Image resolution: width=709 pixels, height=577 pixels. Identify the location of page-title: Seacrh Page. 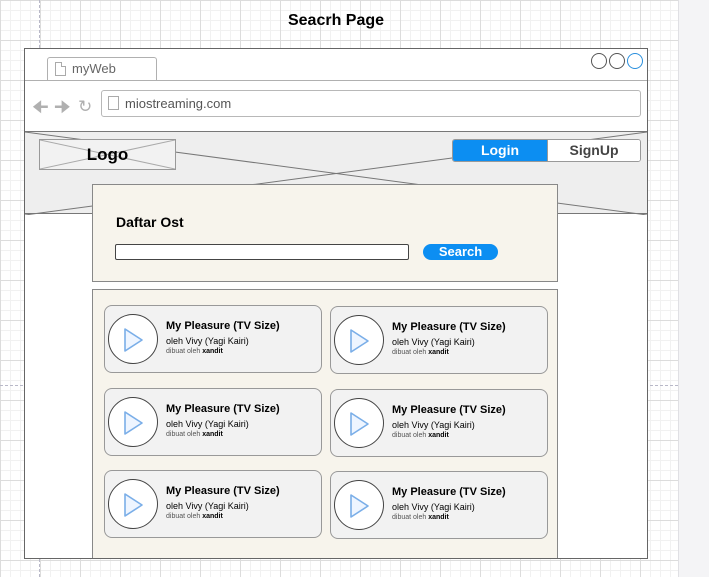
(336, 20).